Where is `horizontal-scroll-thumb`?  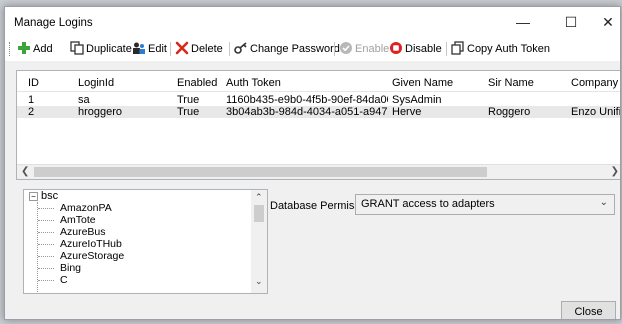 horizontal-scroll-thumb is located at coordinates (260, 172).